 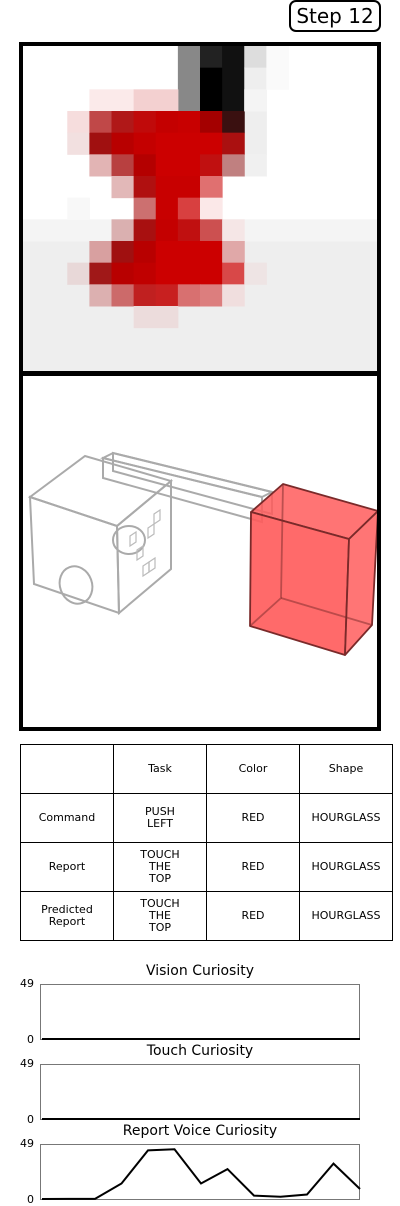 What do you see at coordinates (201, 1119) in the screenshot?
I see `touch-curiosity-plot` at bounding box center [201, 1119].